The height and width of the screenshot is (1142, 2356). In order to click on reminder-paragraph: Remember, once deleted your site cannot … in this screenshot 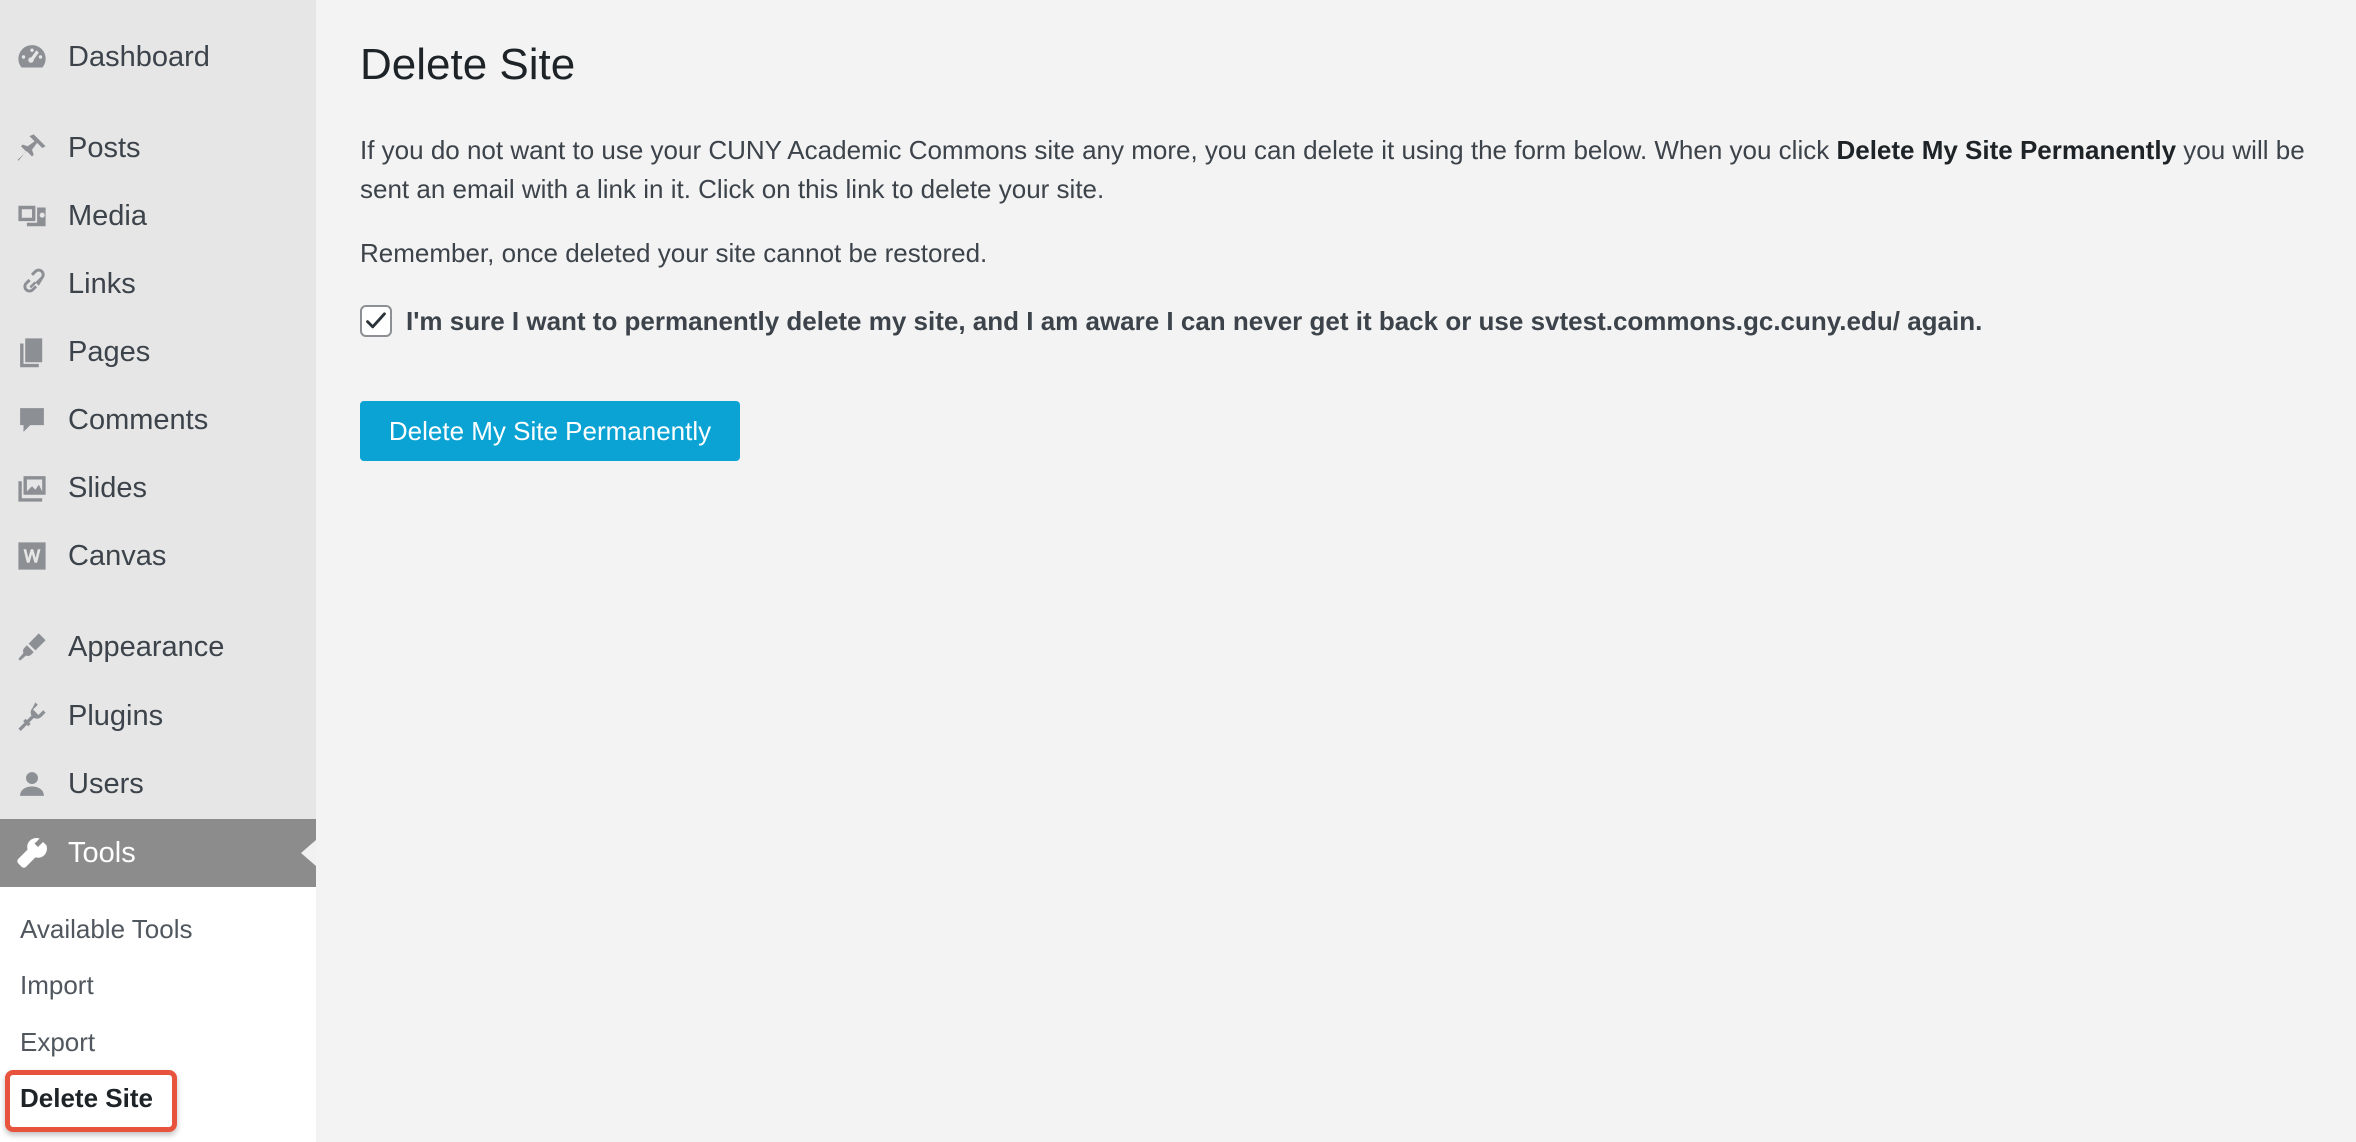, I will do `click(674, 253)`.